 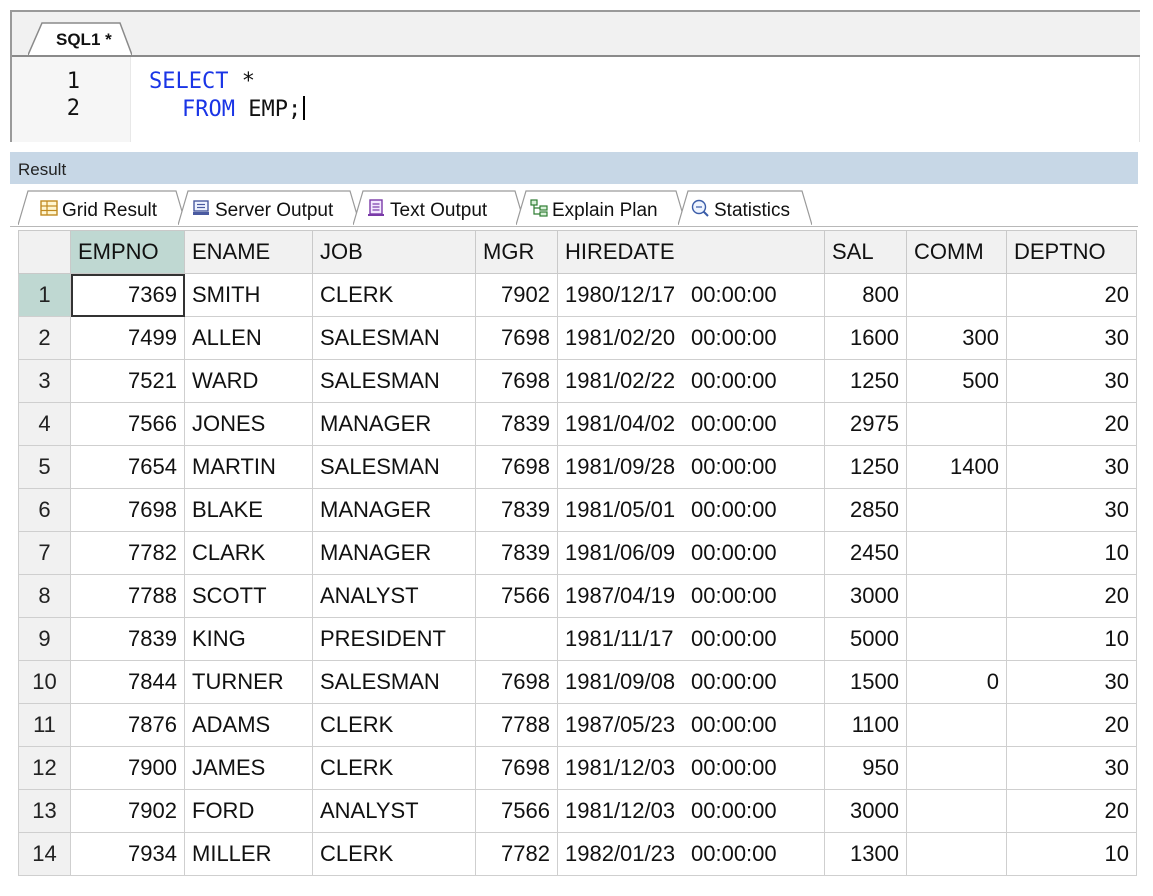 What do you see at coordinates (44, 854) in the screenshot?
I see `row-number: 14` at bounding box center [44, 854].